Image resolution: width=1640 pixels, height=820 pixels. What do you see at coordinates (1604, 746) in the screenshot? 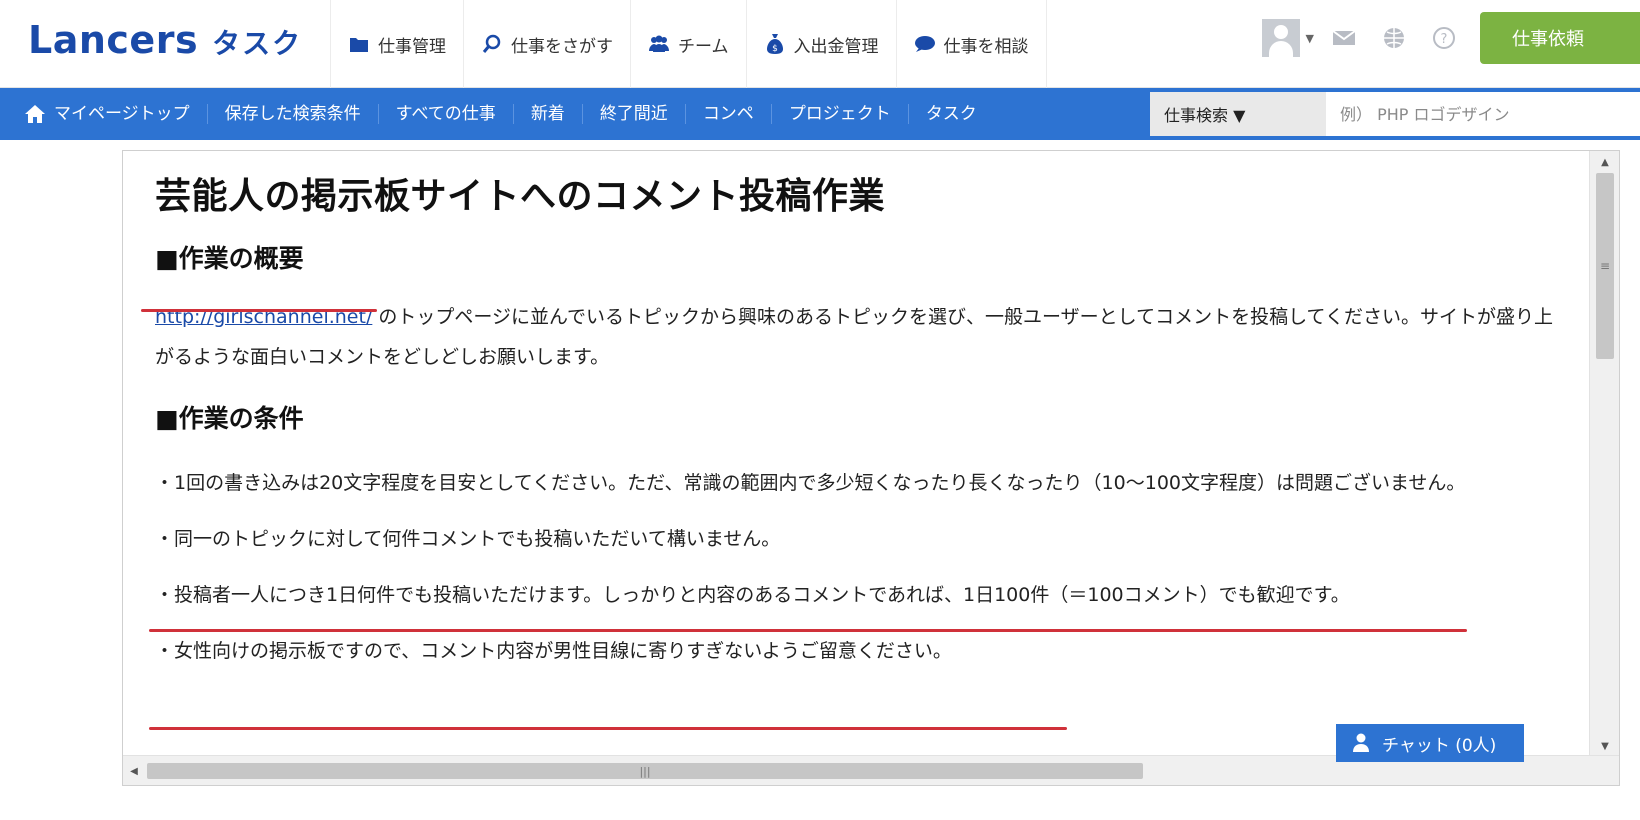
I see `scroll-down-arrow-icon: ▼` at bounding box center [1604, 746].